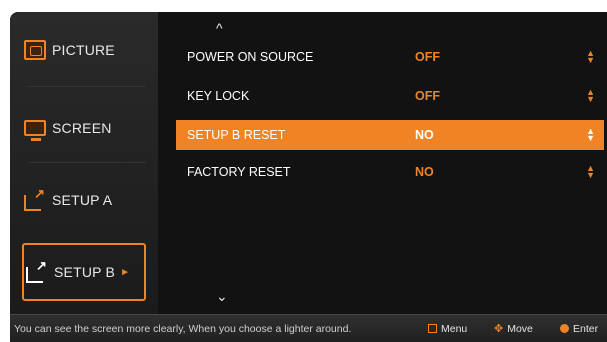 The height and width of the screenshot is (342, 607). What do you see at coordinates (390, 96) in the screenshot?
I see `setting-row-key-lock: KEY LOCK OFF ▲ ▼` at bounding box center [390, 96].